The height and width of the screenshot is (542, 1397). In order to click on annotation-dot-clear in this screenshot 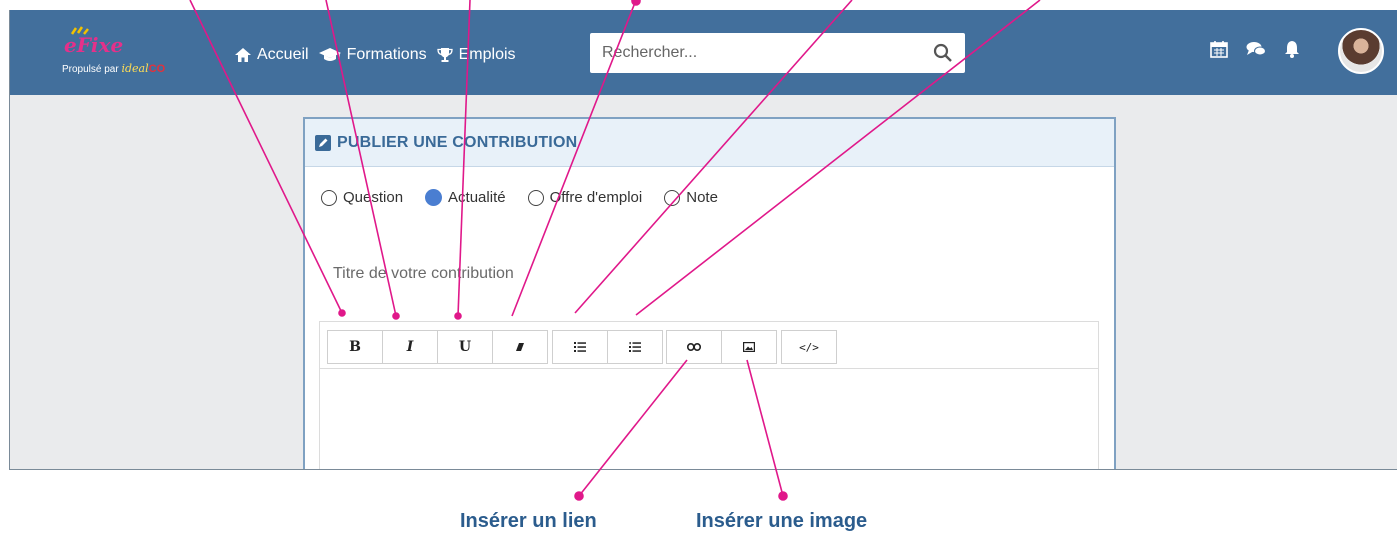, I will do `click(636, 3)`.